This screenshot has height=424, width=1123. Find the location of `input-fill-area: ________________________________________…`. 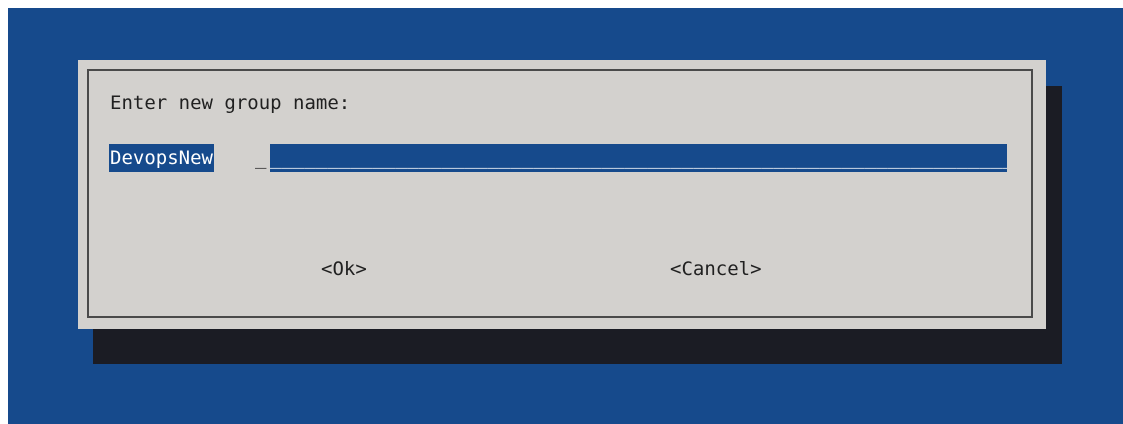

input-fill-area: ________________________________________… is located at coordinates (638, 158).